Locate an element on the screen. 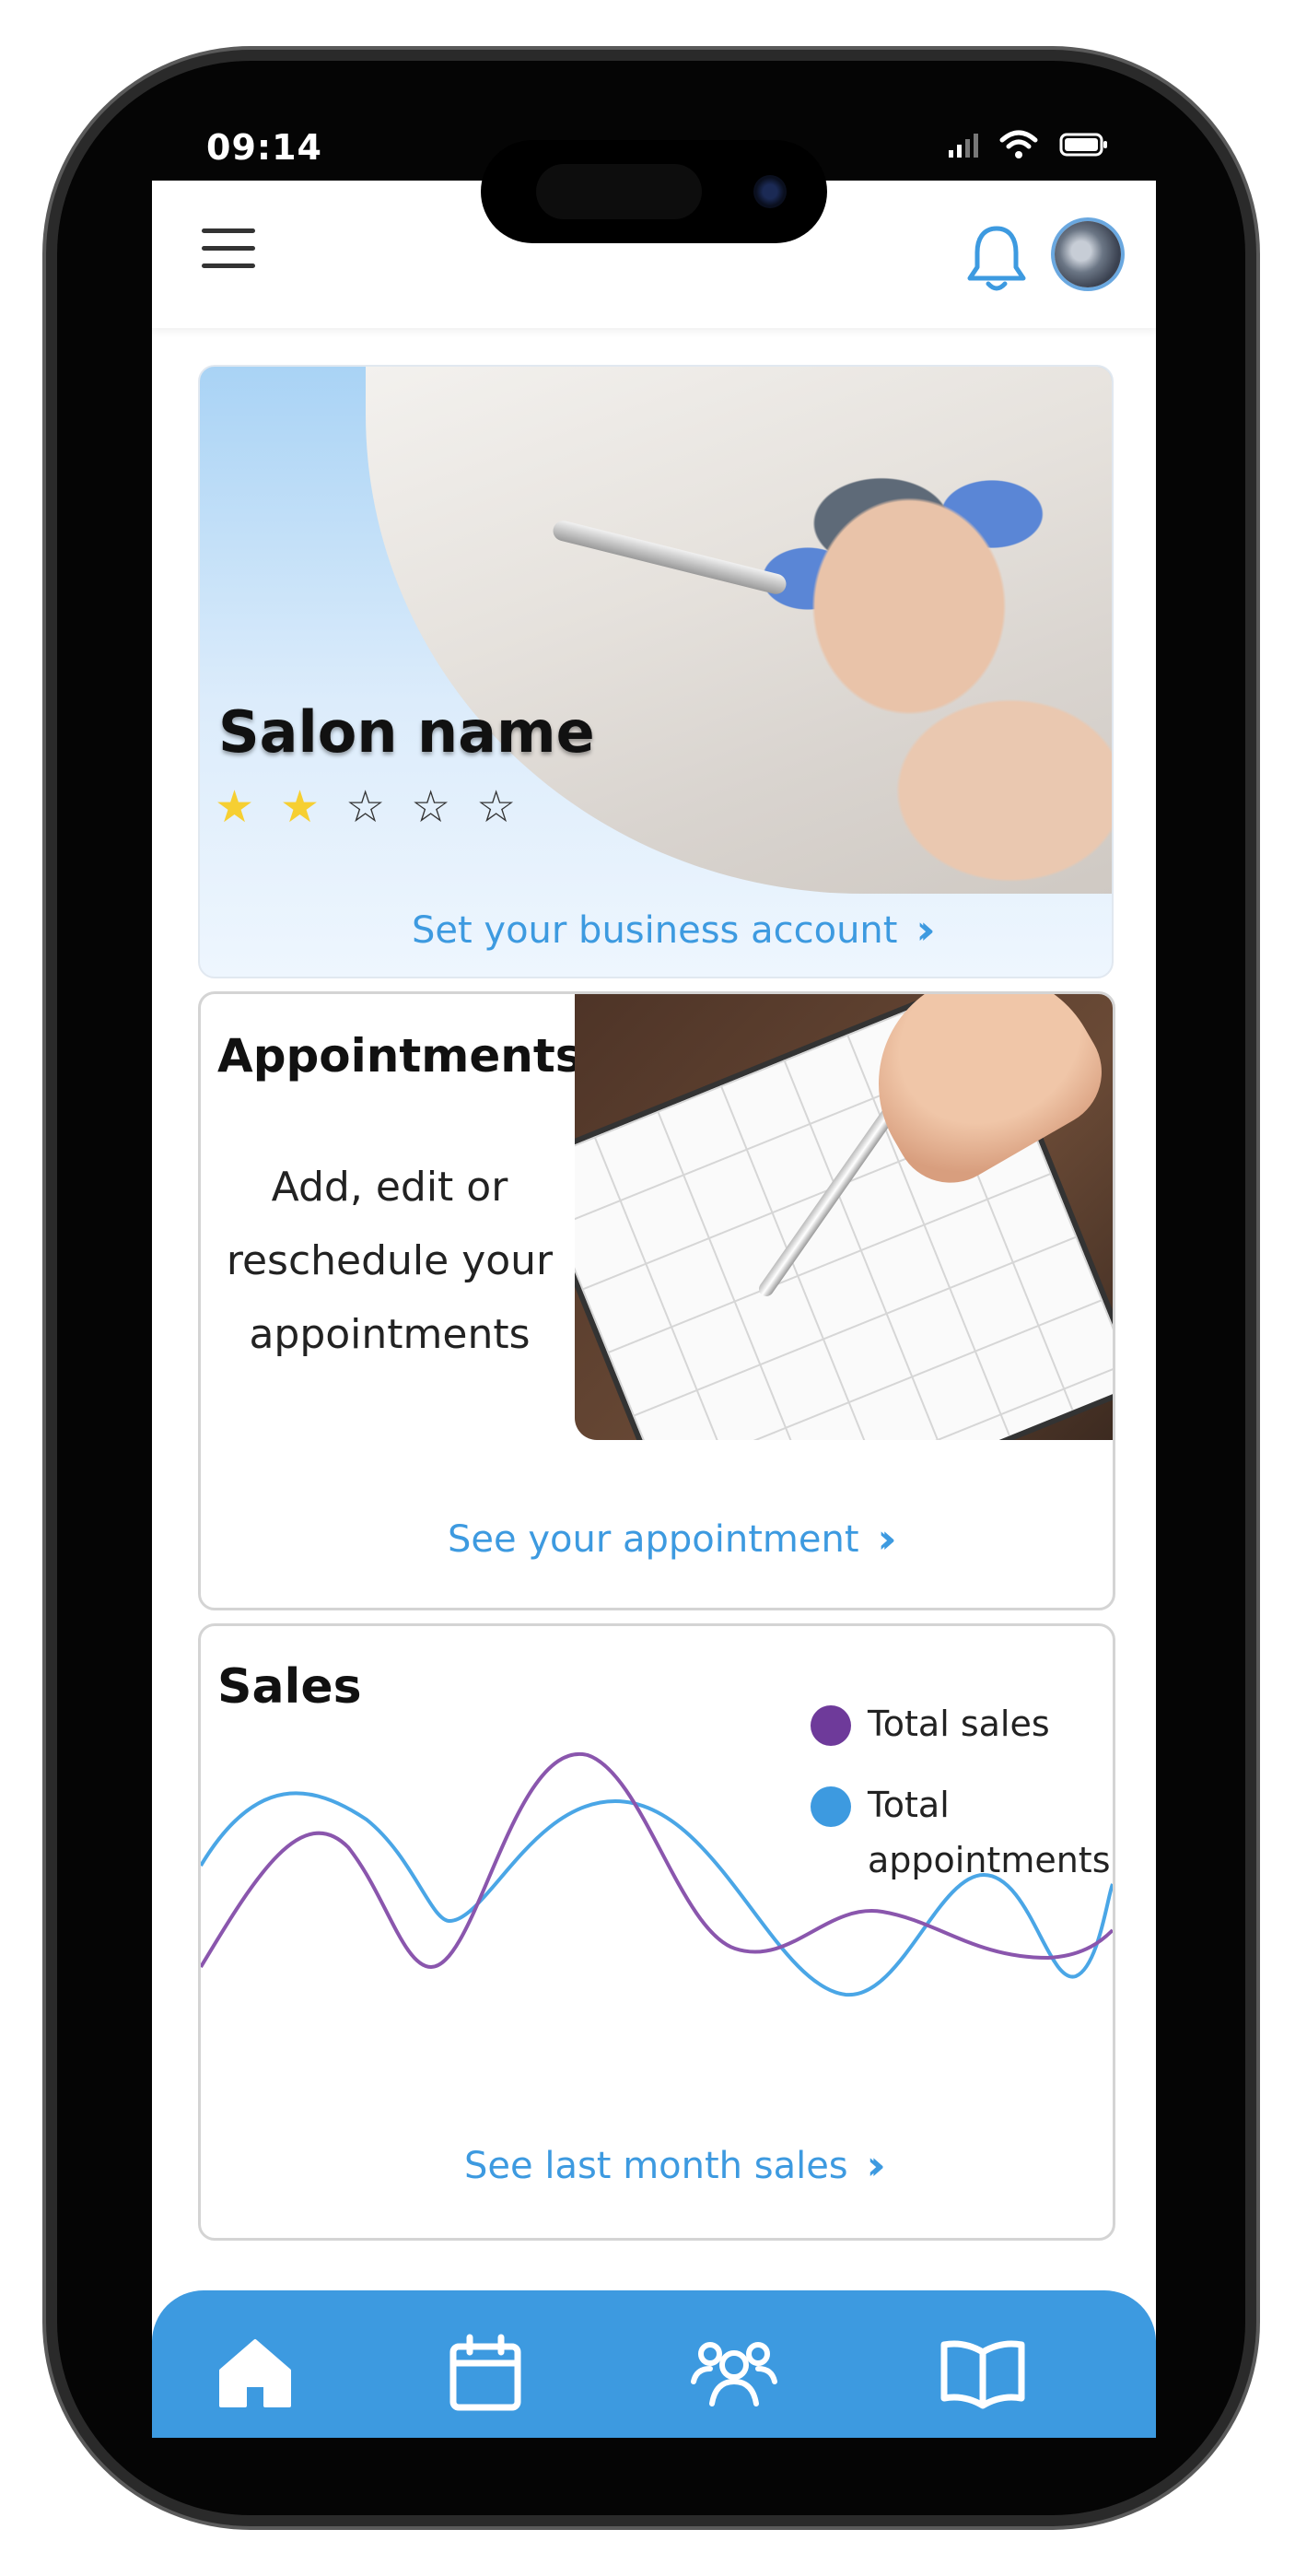 The width and height of the screenshot is (1307, 2576). calendar-icon is located at coordinates (485, 2372).